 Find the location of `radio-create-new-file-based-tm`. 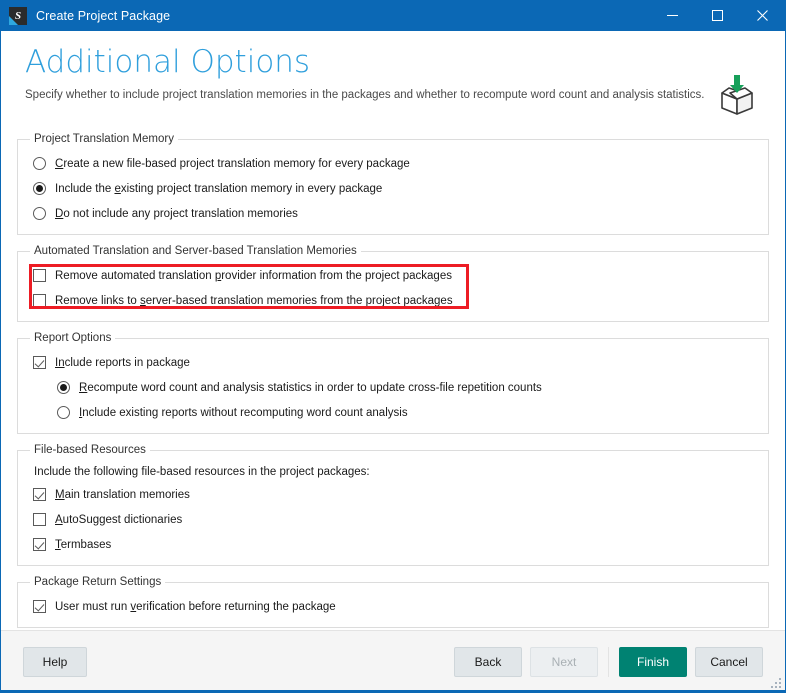

radio-create-new-file-based-tm is located at coordinates (39, 163).